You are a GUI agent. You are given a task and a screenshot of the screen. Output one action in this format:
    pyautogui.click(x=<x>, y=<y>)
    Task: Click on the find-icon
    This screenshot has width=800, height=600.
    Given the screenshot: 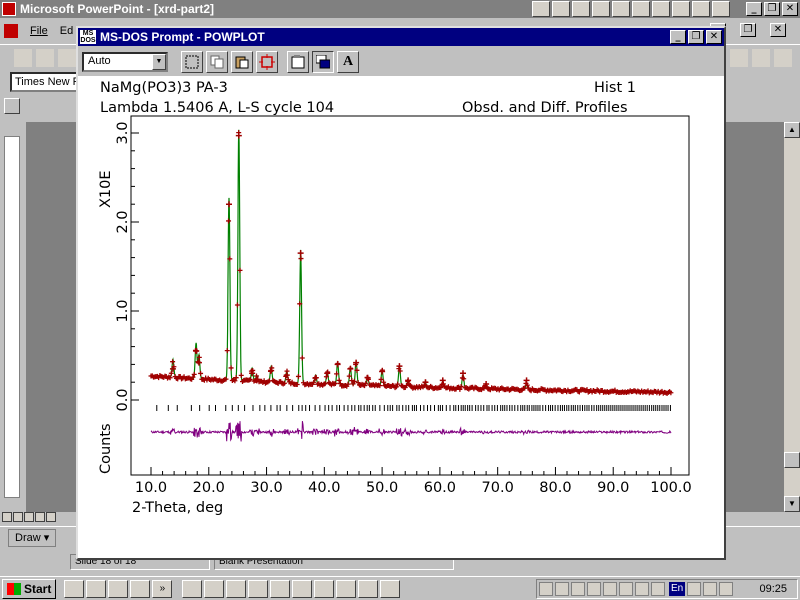 What is the action you would take?
    pyautogui.click(x=601, y=9)
    